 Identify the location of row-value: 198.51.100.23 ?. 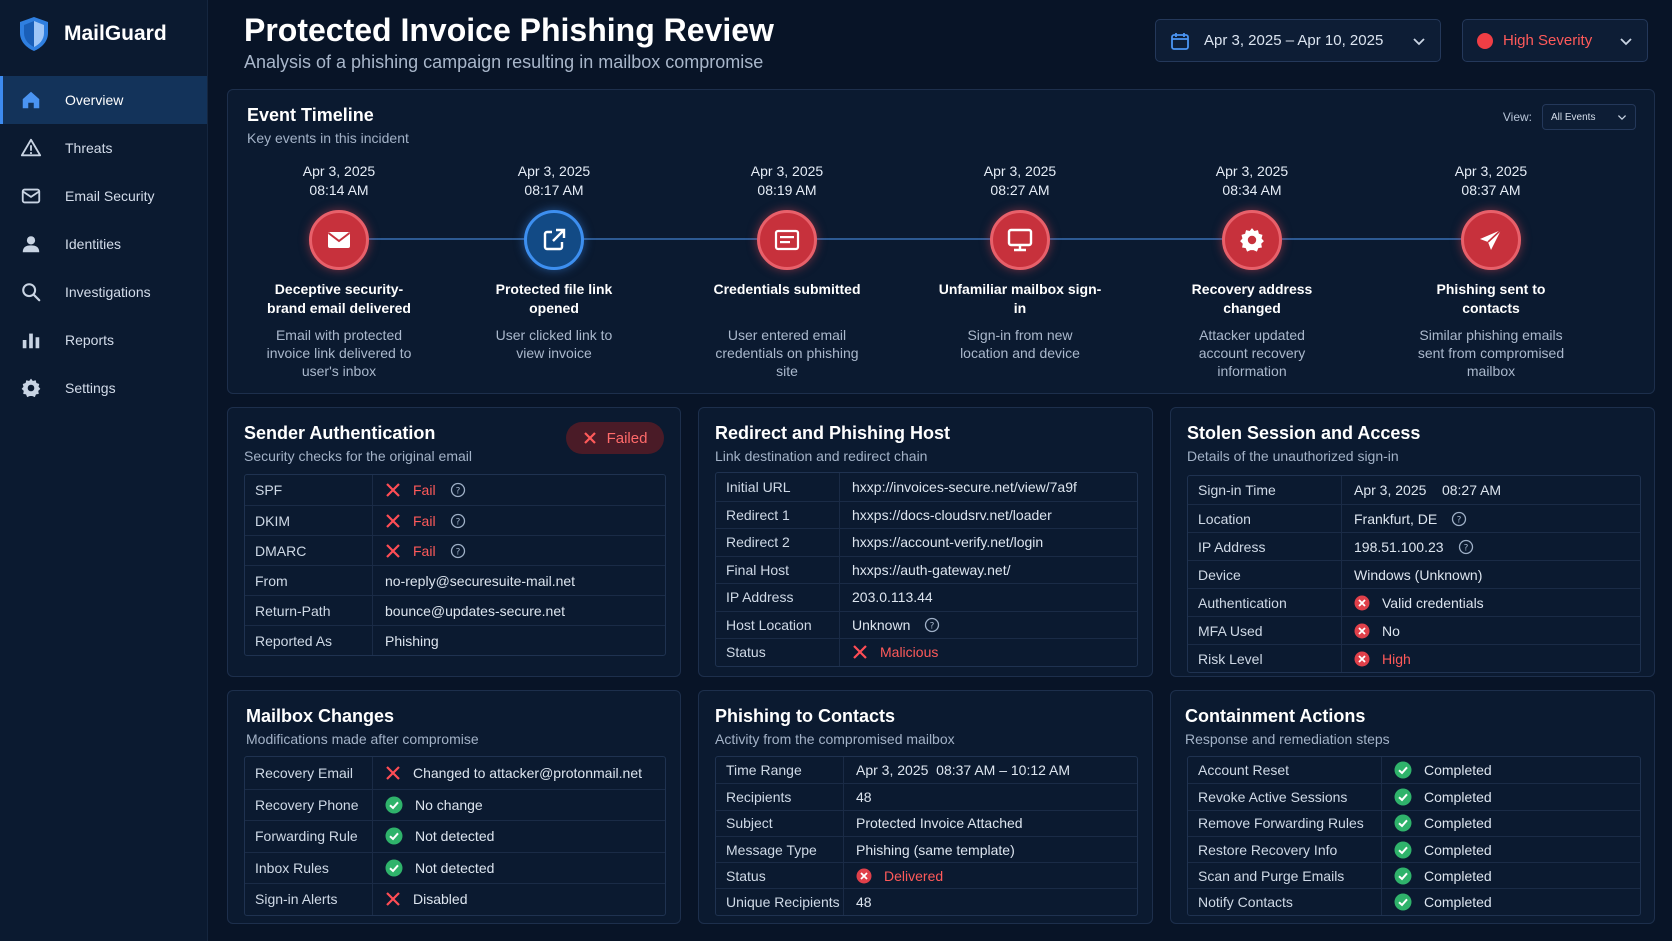
(1408, 547).